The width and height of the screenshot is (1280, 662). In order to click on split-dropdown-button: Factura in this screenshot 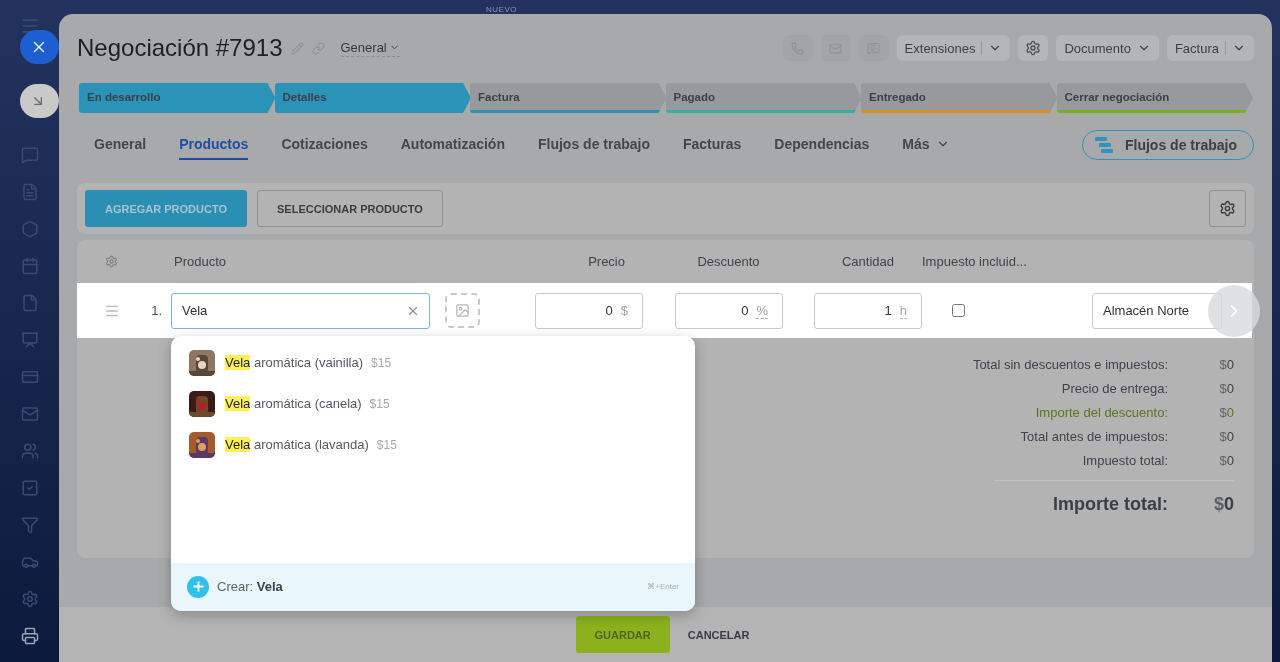, I will do `click(1210, 48)`.